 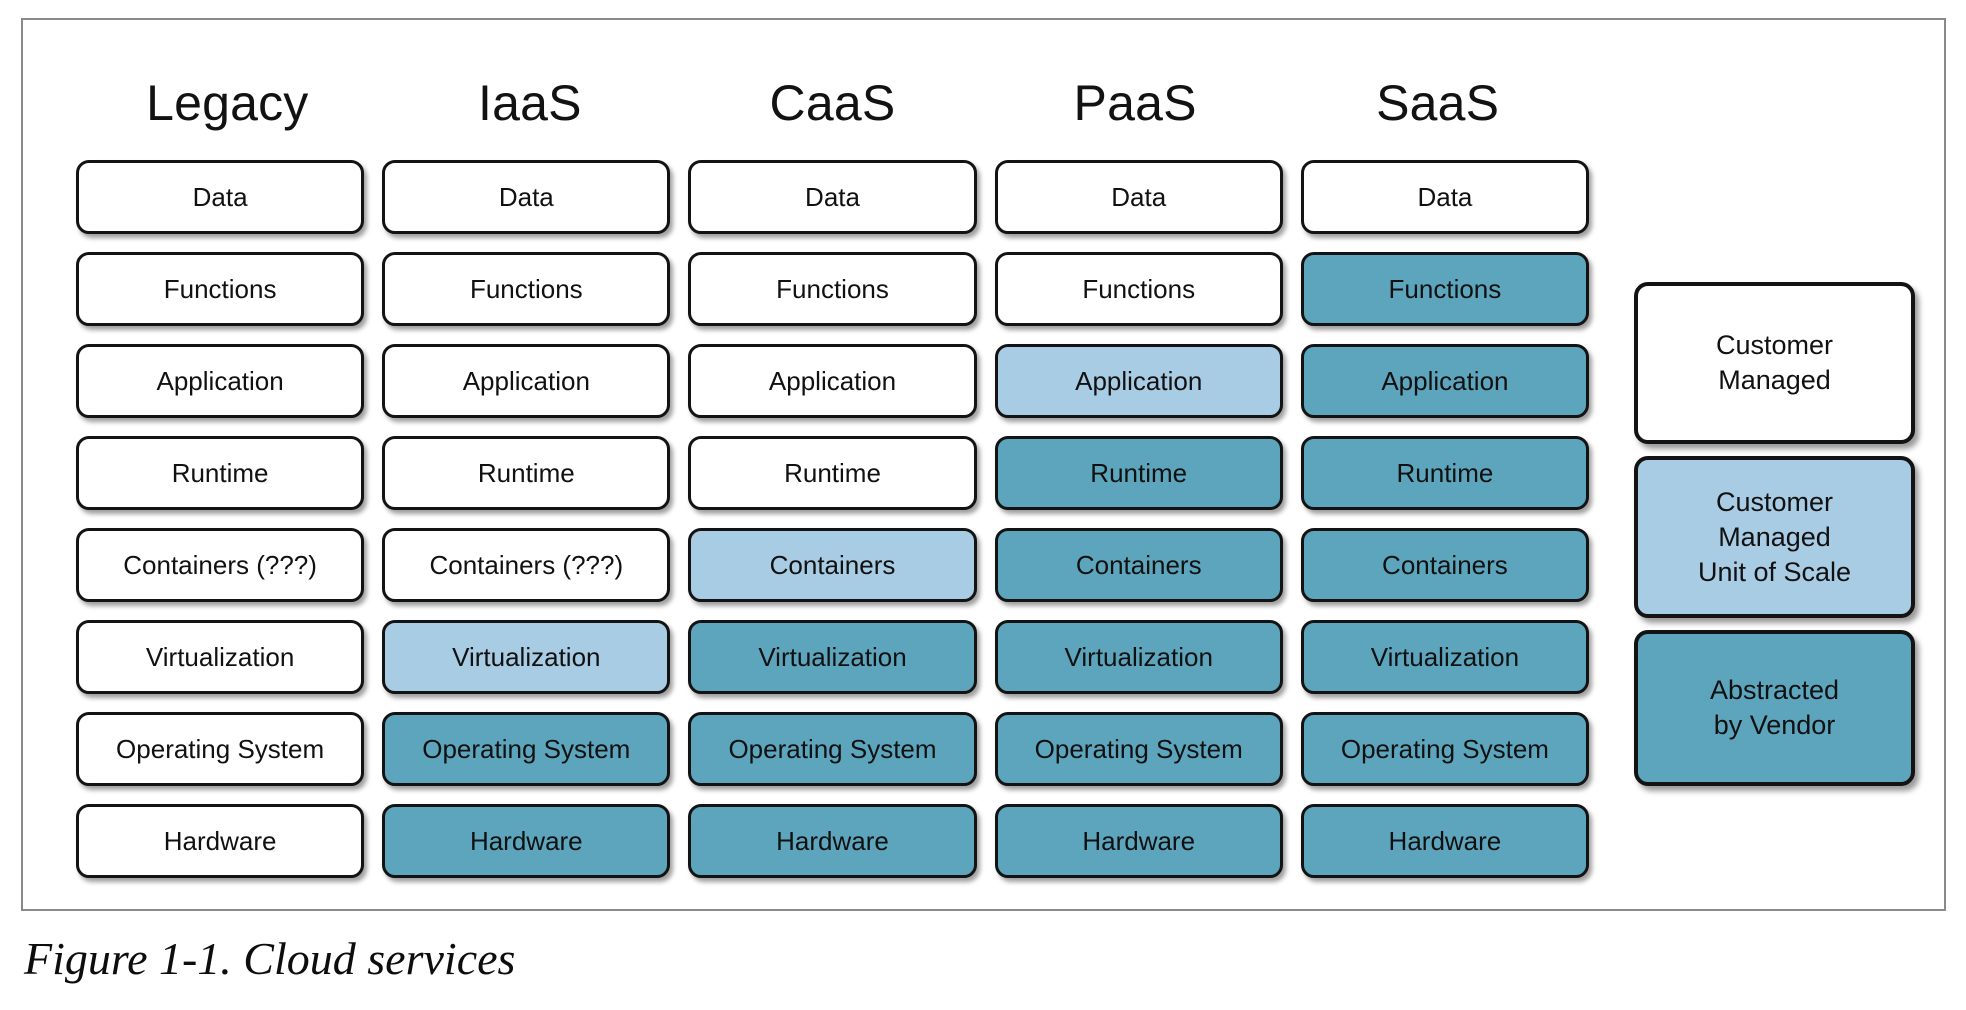 What do you see at coordinates (526, 749) in the screenshot?
I see `stack-cell-iaas-operating-system: Operating System` at bounding box center [526, 749].